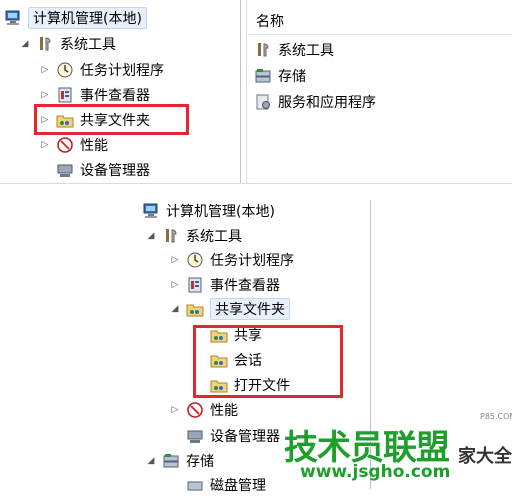 The image size is (512, 497). I want to click on services-icon, so click(263, 102).